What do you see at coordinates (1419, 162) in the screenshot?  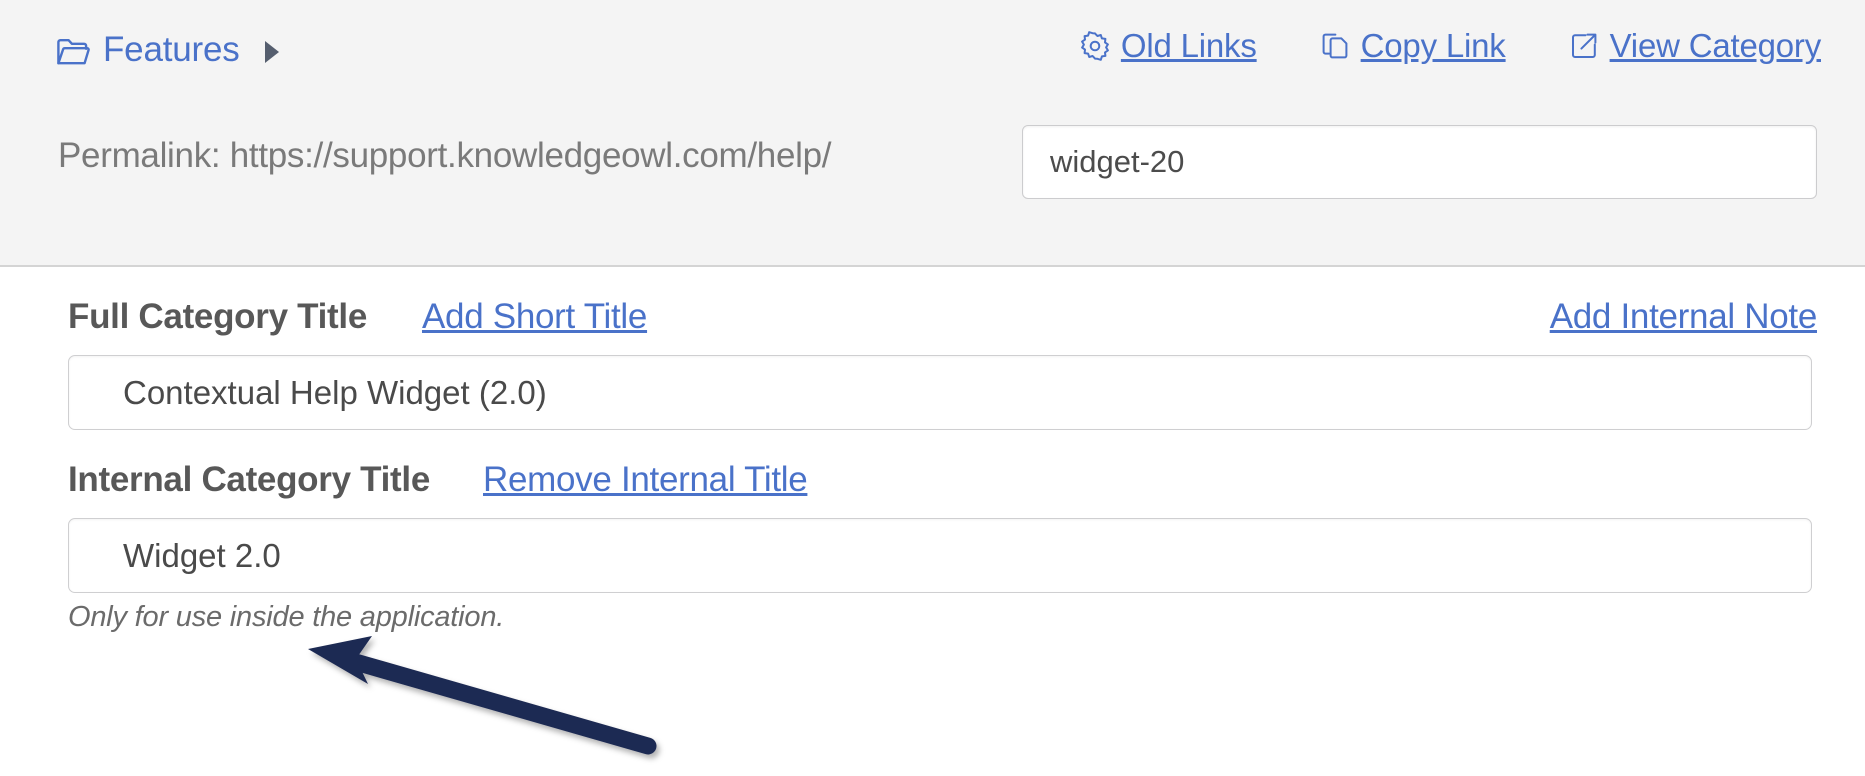 I see `permalink-slug-input` at bounding box center [1419, 162].